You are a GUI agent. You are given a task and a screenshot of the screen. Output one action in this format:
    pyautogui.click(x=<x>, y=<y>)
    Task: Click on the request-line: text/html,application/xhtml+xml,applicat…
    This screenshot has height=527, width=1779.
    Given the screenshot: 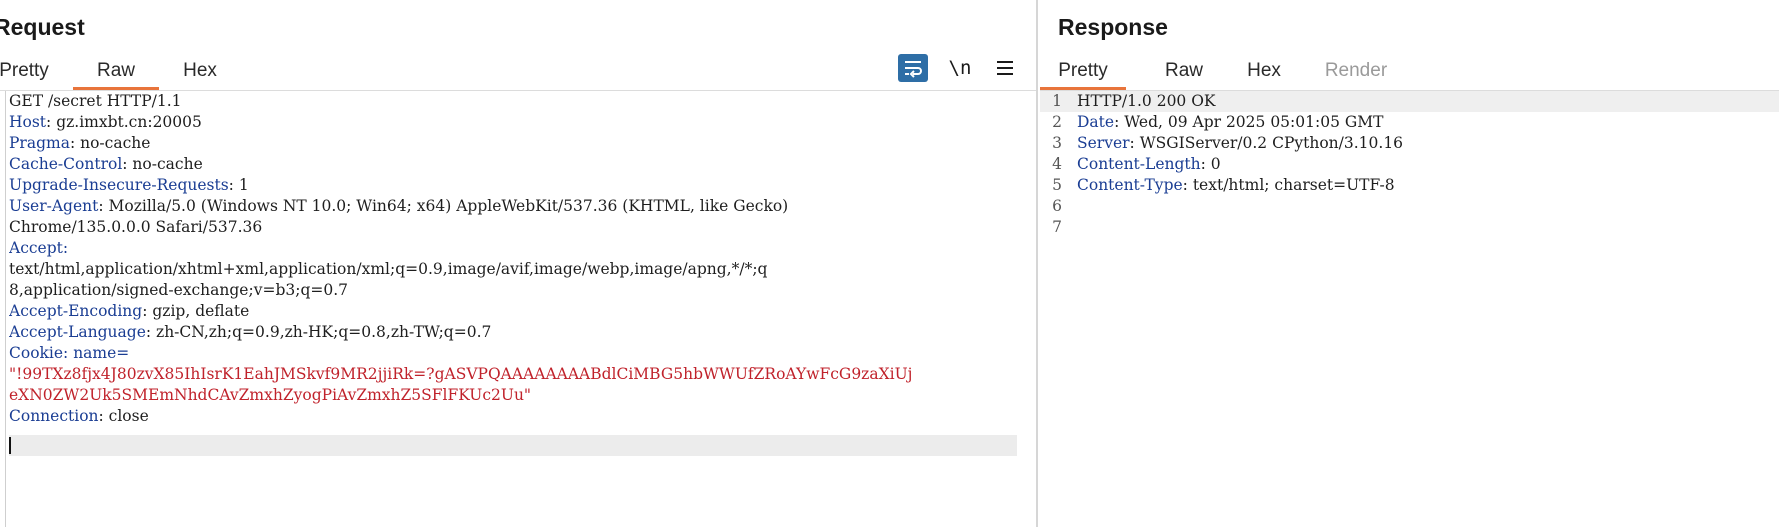 What is the action you would take?
    pyautogui.click(x=388, y=269)
    